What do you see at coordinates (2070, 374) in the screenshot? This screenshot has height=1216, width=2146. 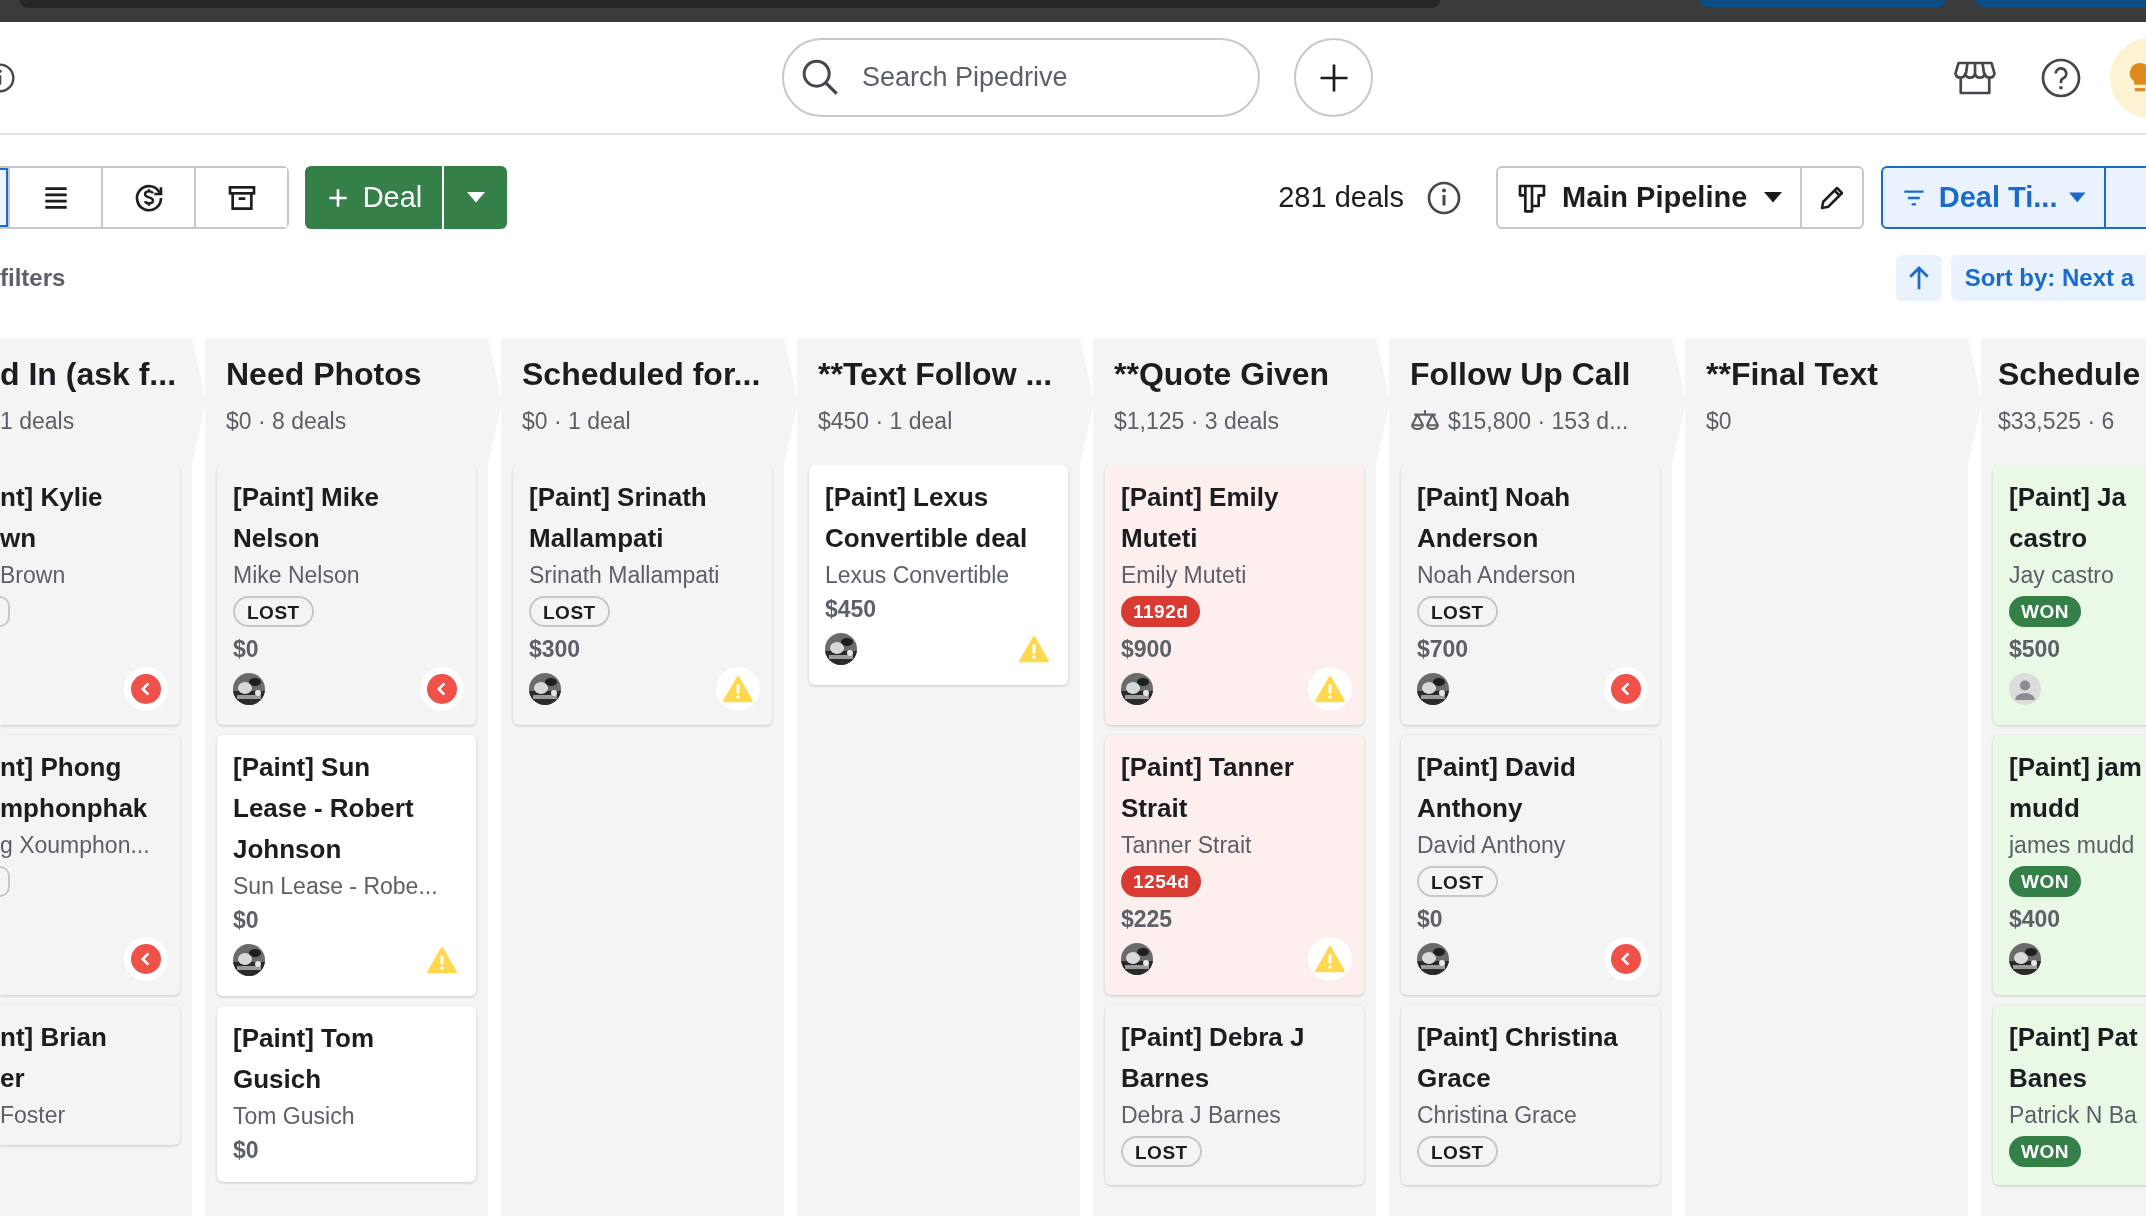 I see `stage-title: Schedule` at bounding box center [2070, 374].